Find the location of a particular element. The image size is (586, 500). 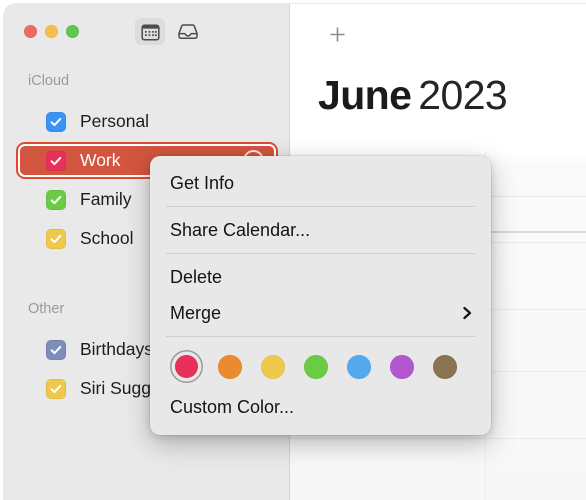

grid-line is located at coordinates (437, 438).